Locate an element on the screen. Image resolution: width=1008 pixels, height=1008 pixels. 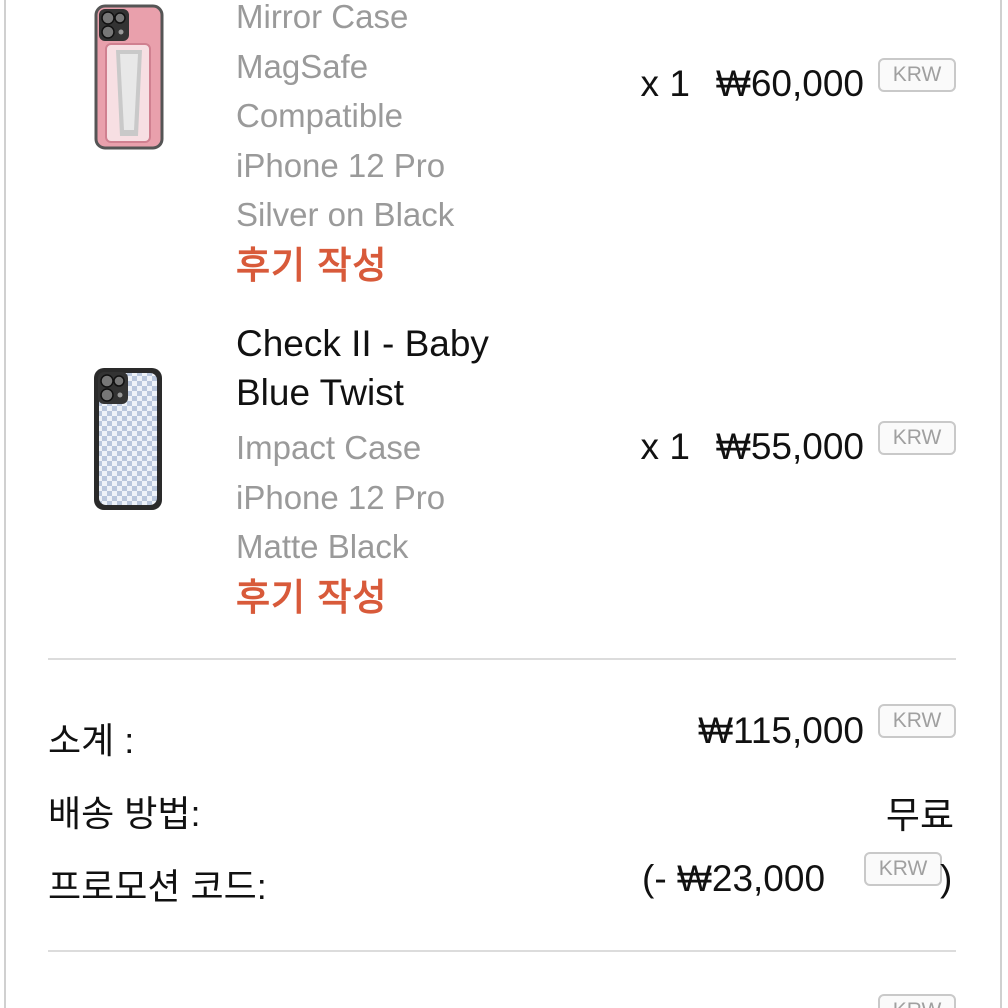
subtotal-label: 소계 : is located at coordinates (91, 740).